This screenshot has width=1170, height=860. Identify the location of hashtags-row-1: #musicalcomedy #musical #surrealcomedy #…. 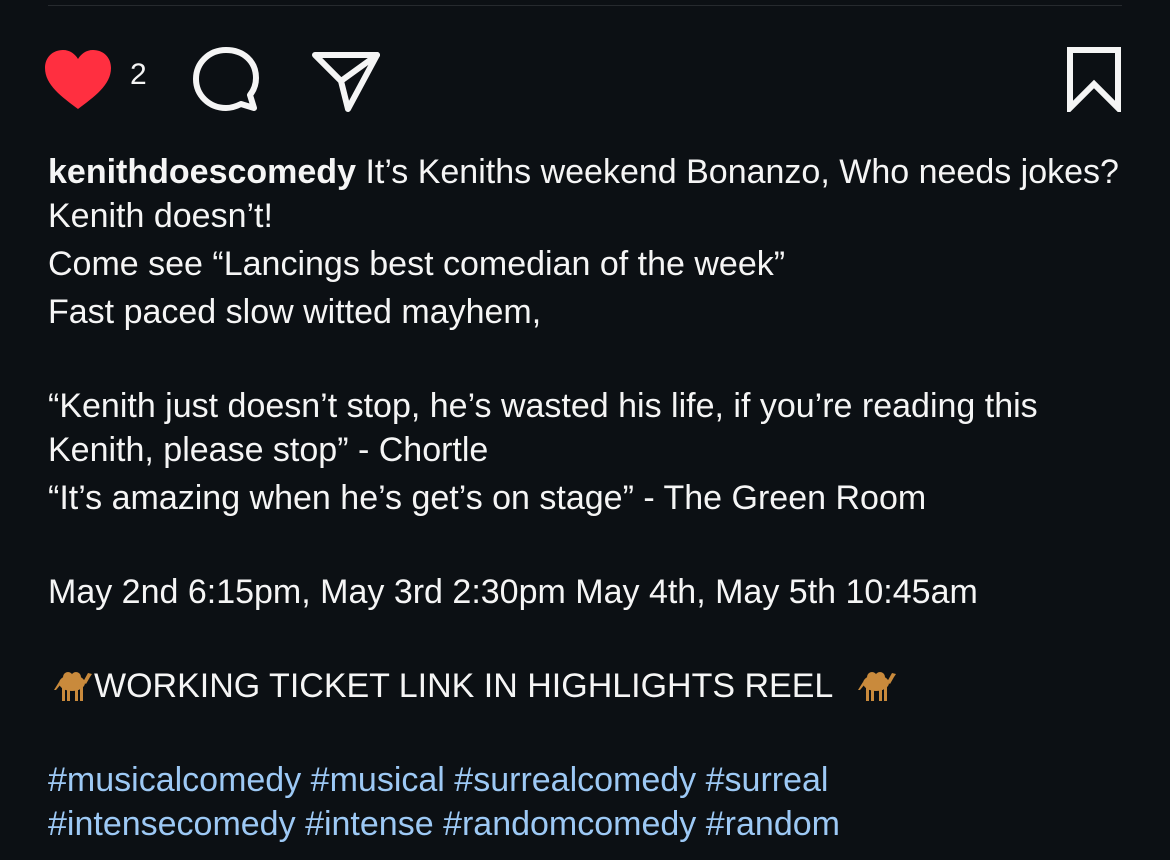
(585, 780).